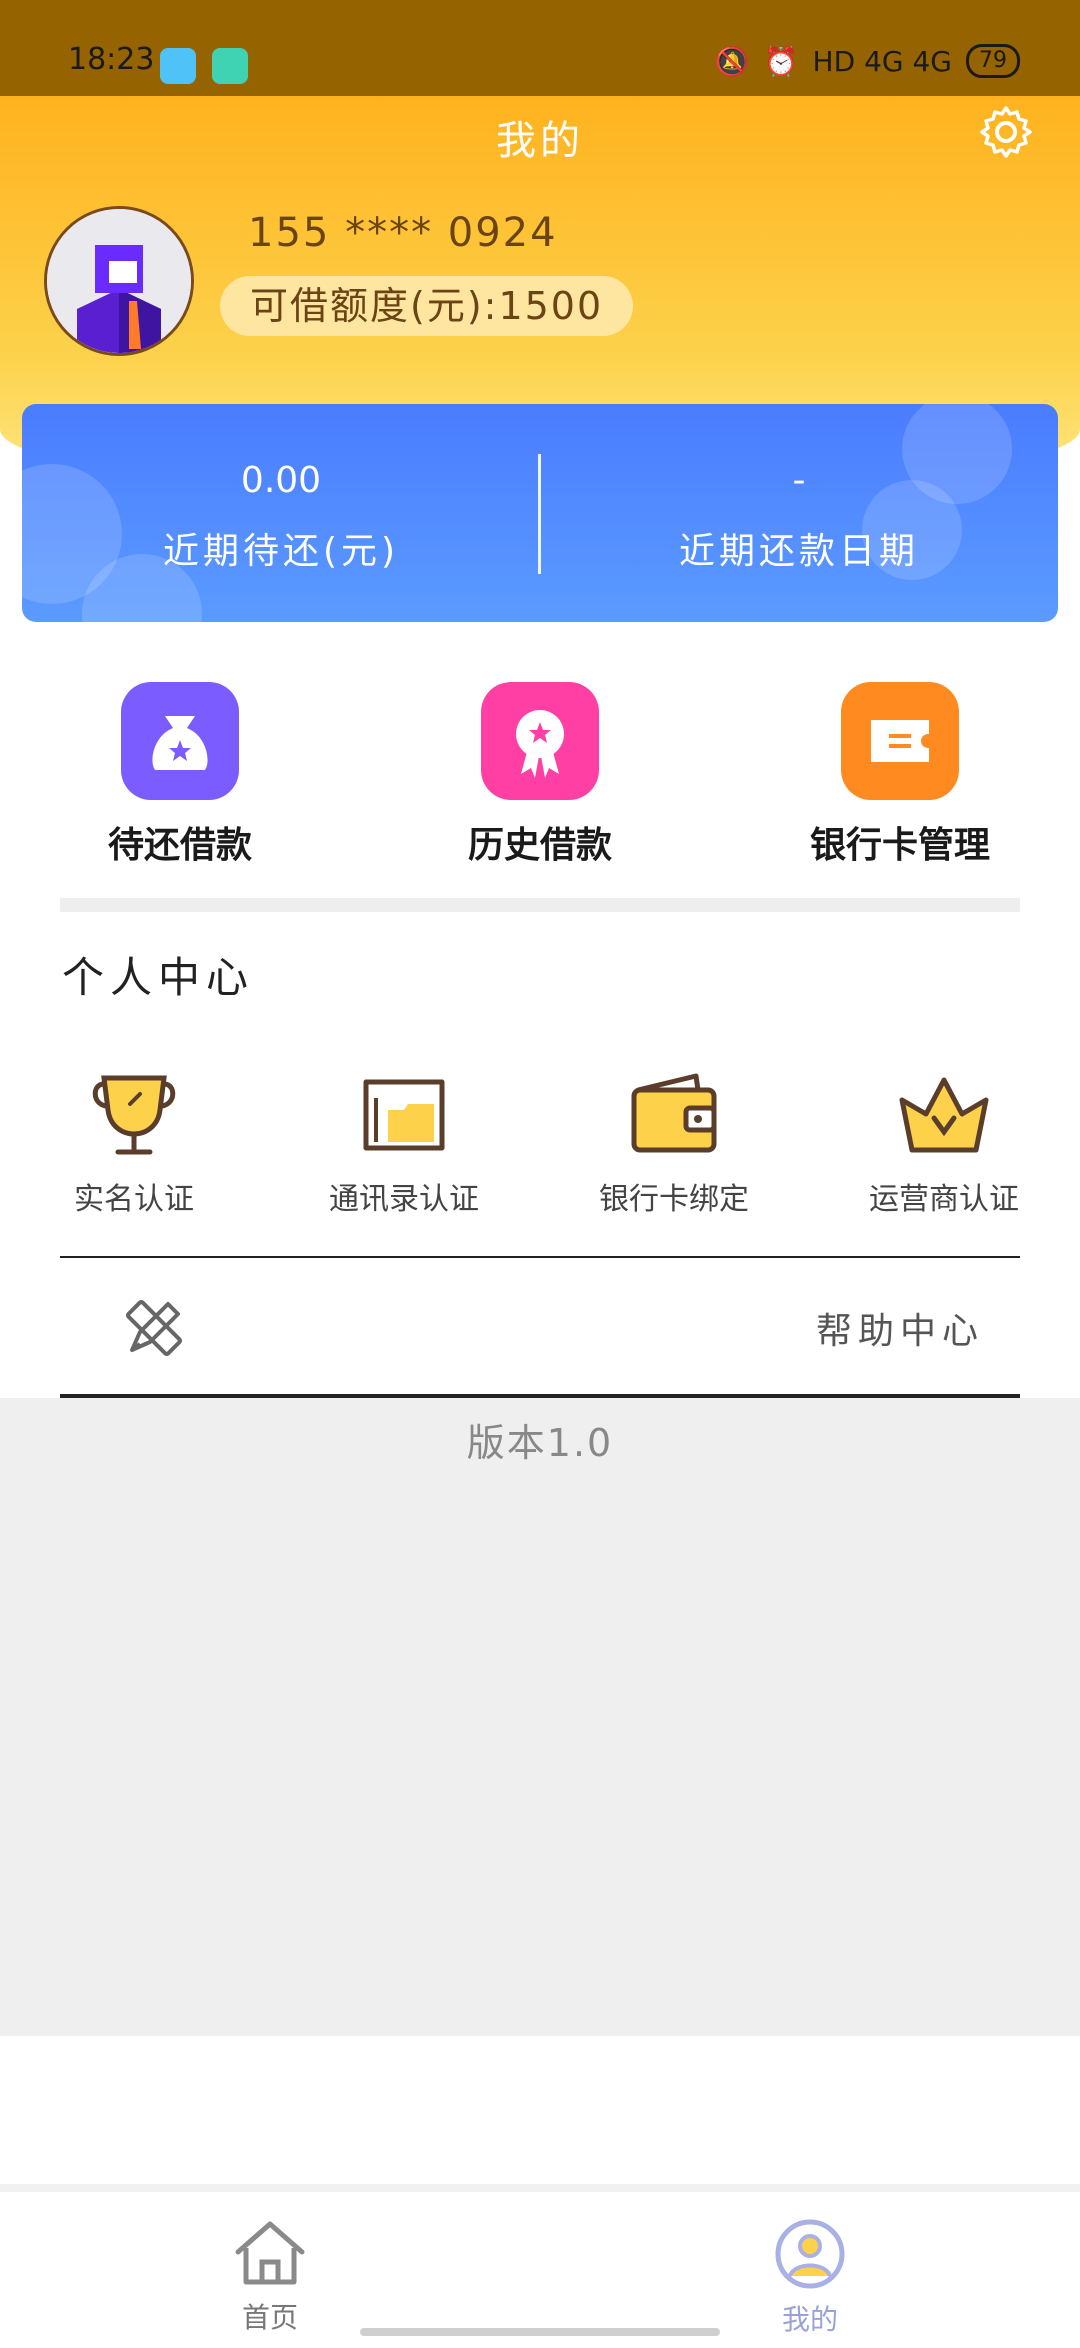 The height and width of the screenshot is (2348, 1080). I want to click on home-icon, so click(270, 2253).